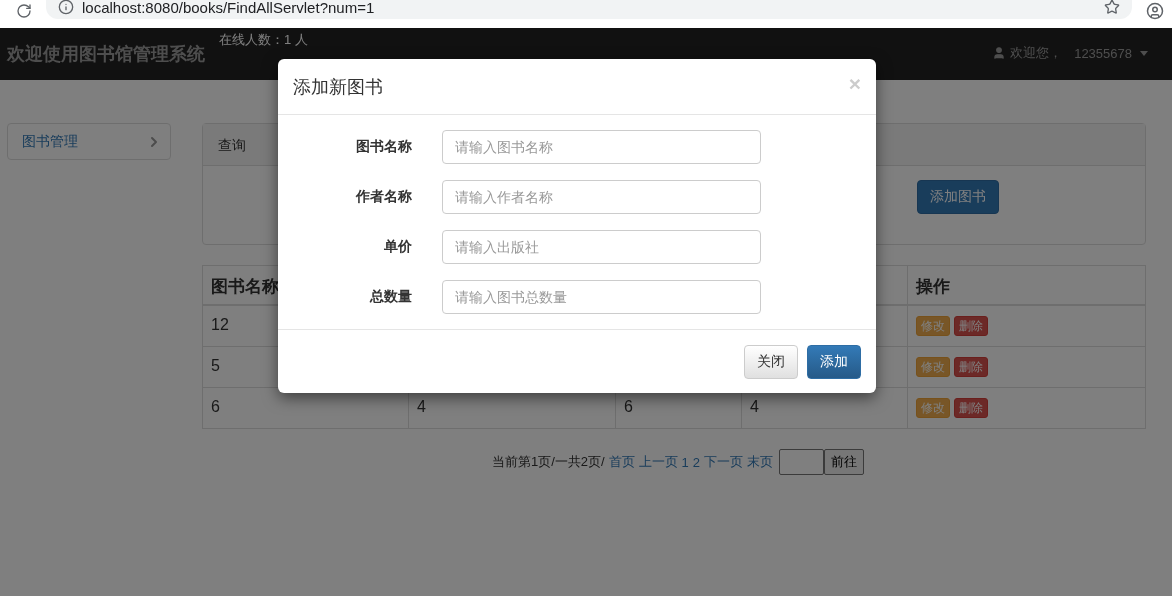 This screenshot has width=1172, height=596. Describe the element at coordinates (24, 11) in the screenshot. I see `reload-icon` at that location.